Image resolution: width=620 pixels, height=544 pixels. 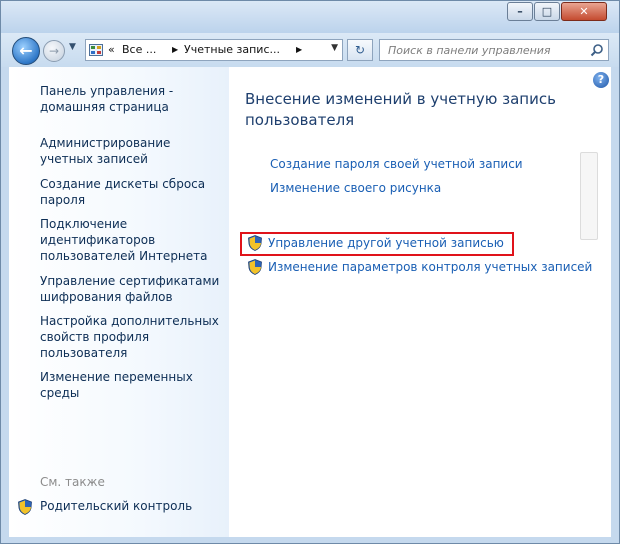 I want to click on sidebar-link-manage-accounts: Администрирование учетных записей, so click(x=132, y=151).